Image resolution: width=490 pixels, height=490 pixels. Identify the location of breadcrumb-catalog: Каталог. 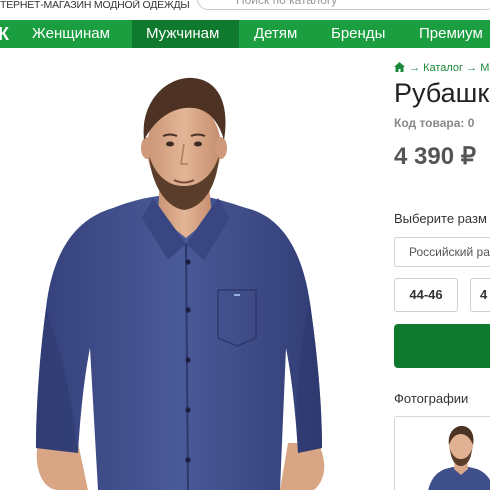
(443, 68).